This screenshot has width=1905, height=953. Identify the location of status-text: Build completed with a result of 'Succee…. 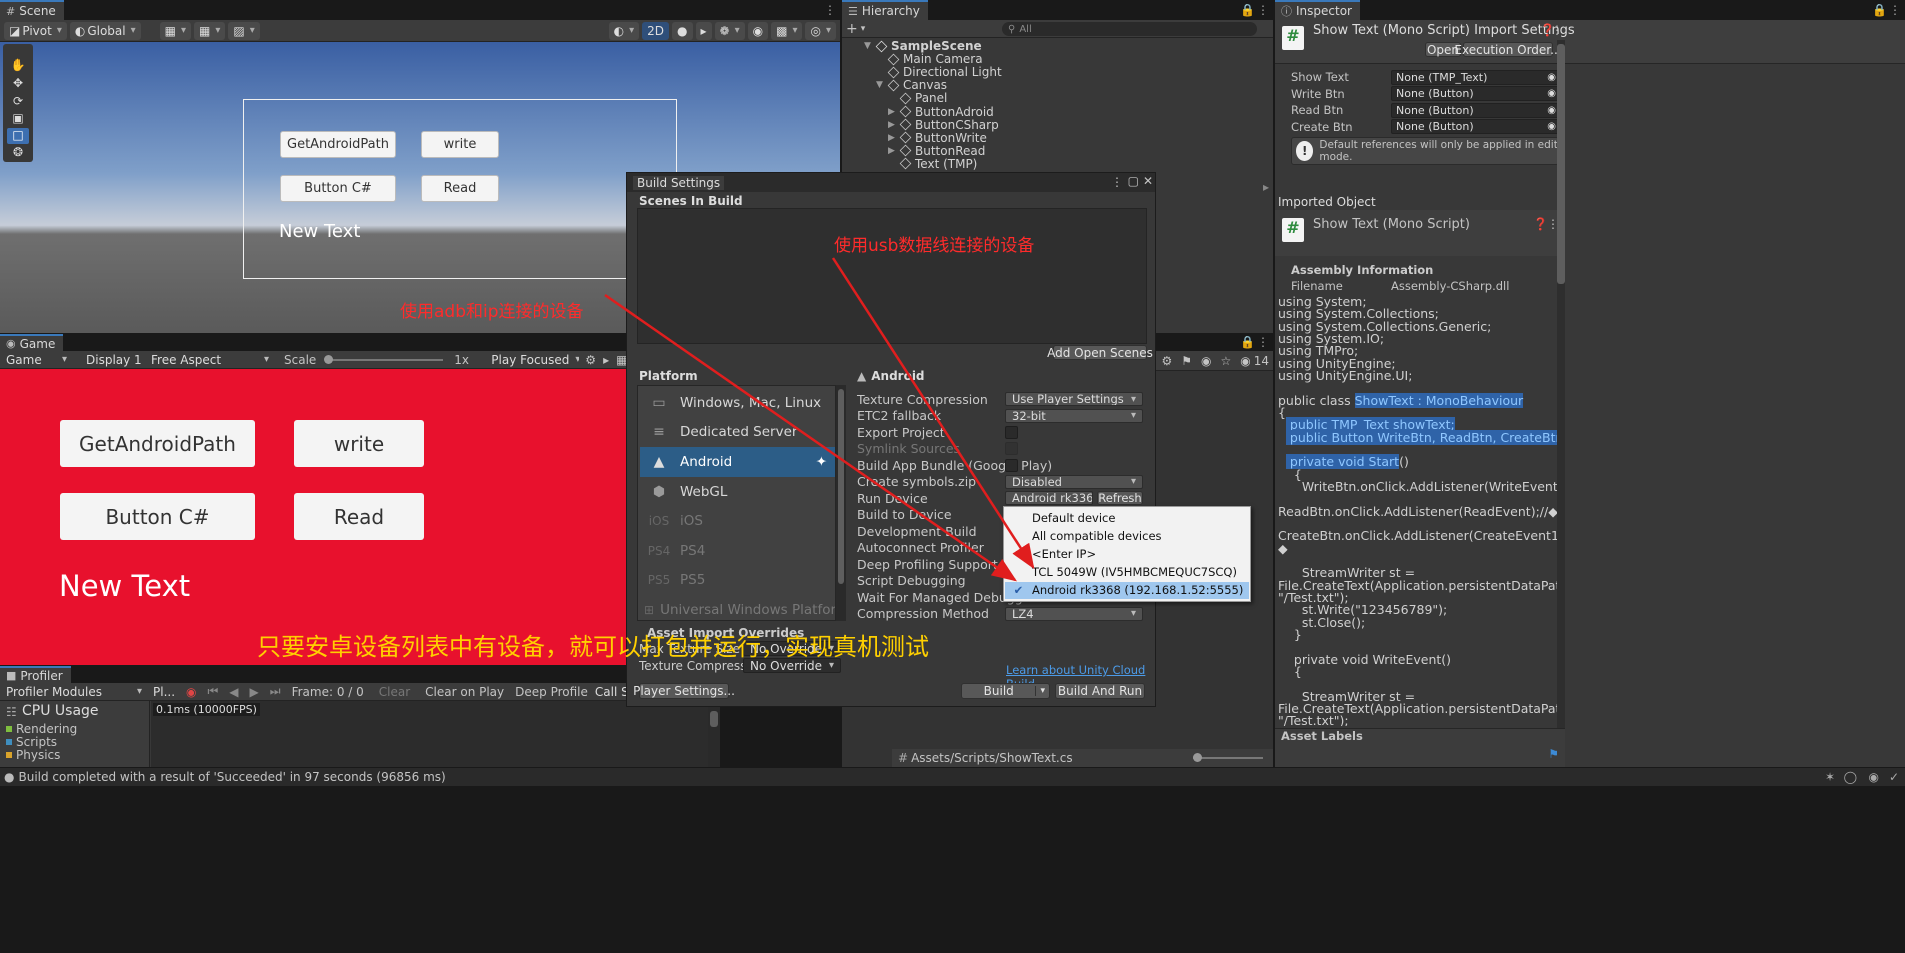
(231, 777).